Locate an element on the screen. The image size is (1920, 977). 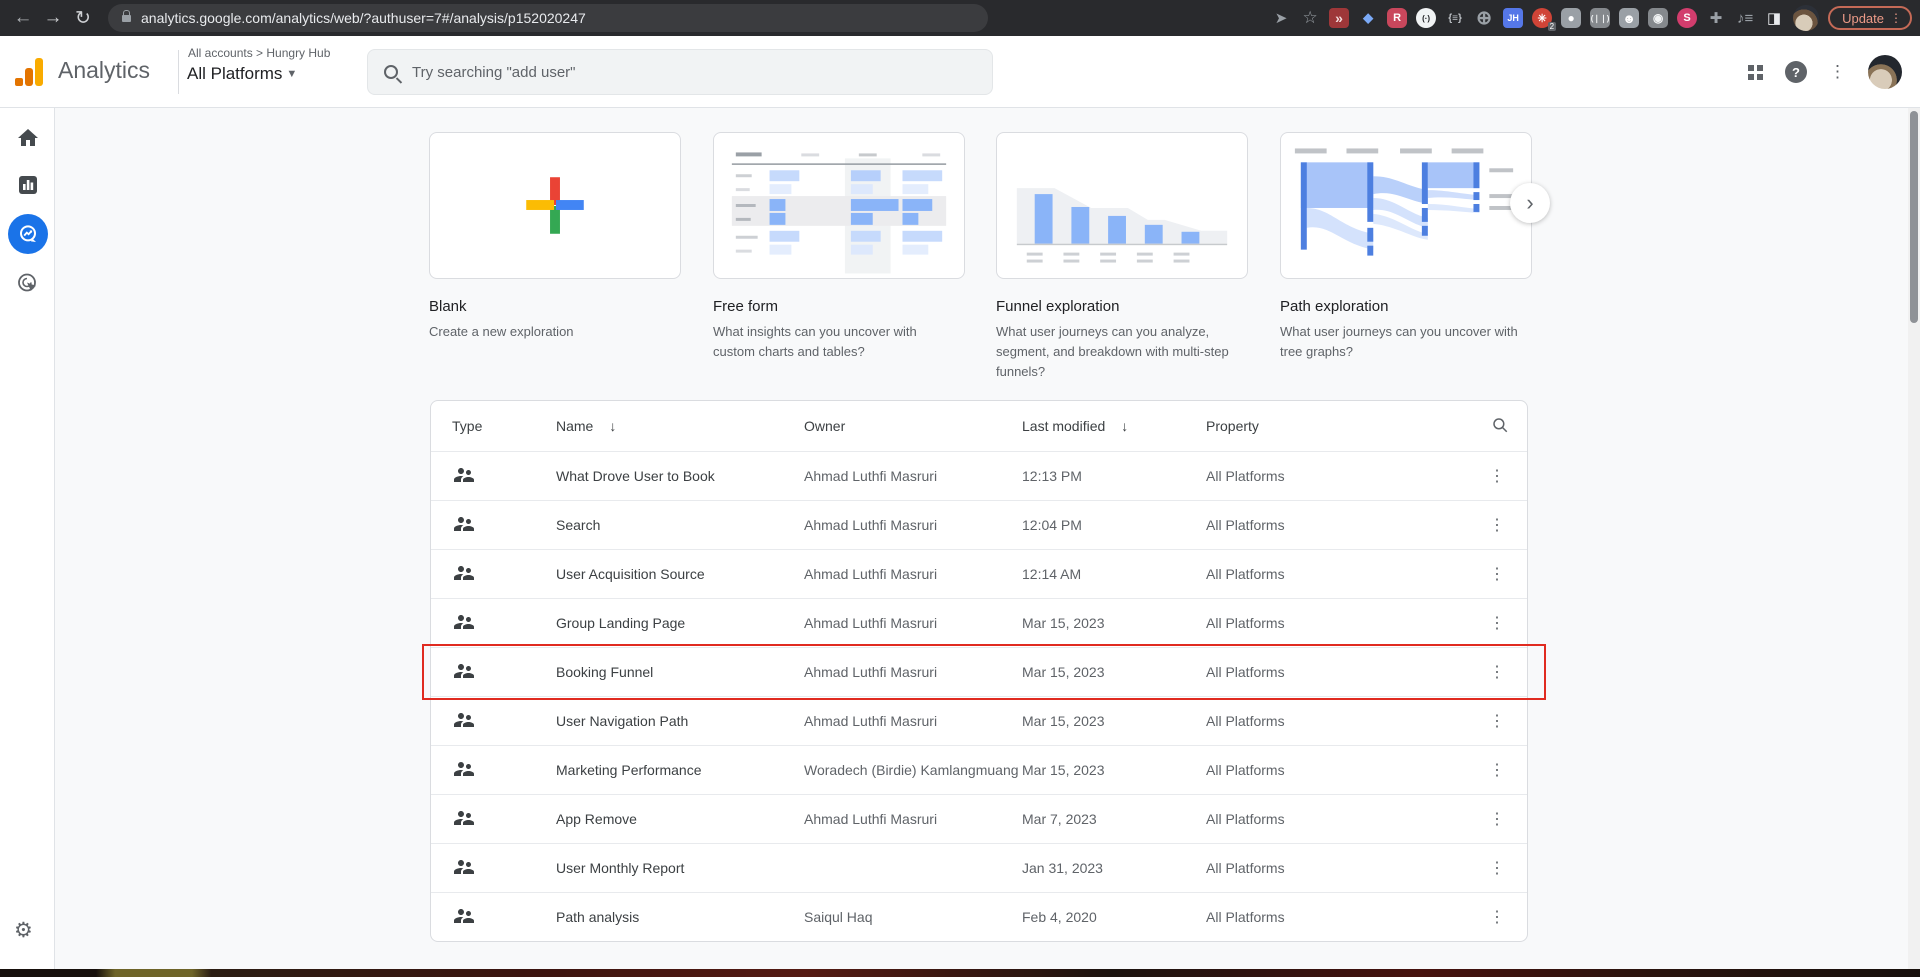
braces-list-extension-icon: {≡} is located at coordinates (1455, 18).